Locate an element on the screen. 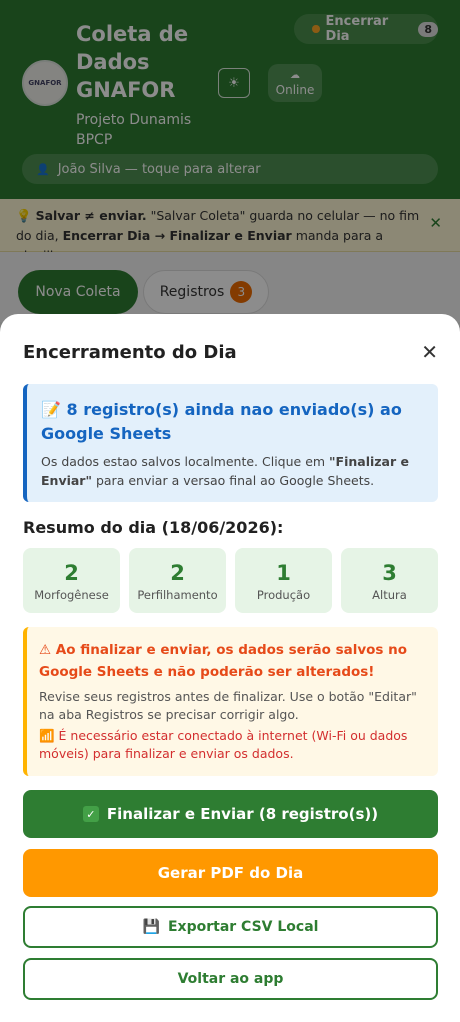  stat-label: Morfogênese is located at coordinates (71, 595).